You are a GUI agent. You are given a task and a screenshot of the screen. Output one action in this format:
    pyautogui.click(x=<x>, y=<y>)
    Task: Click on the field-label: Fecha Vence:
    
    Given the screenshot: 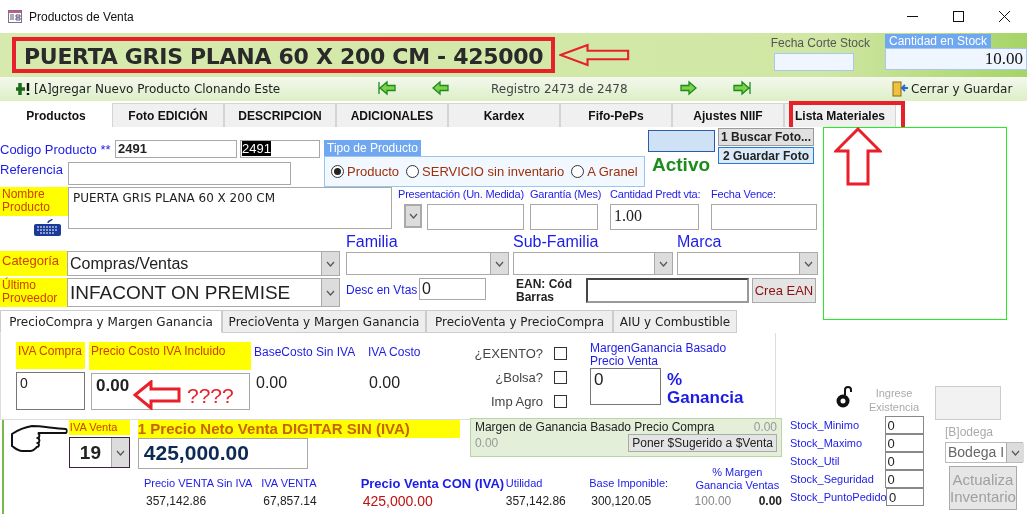 What is the action you would take?
    pyautogui.click(x=743, y=195)
    